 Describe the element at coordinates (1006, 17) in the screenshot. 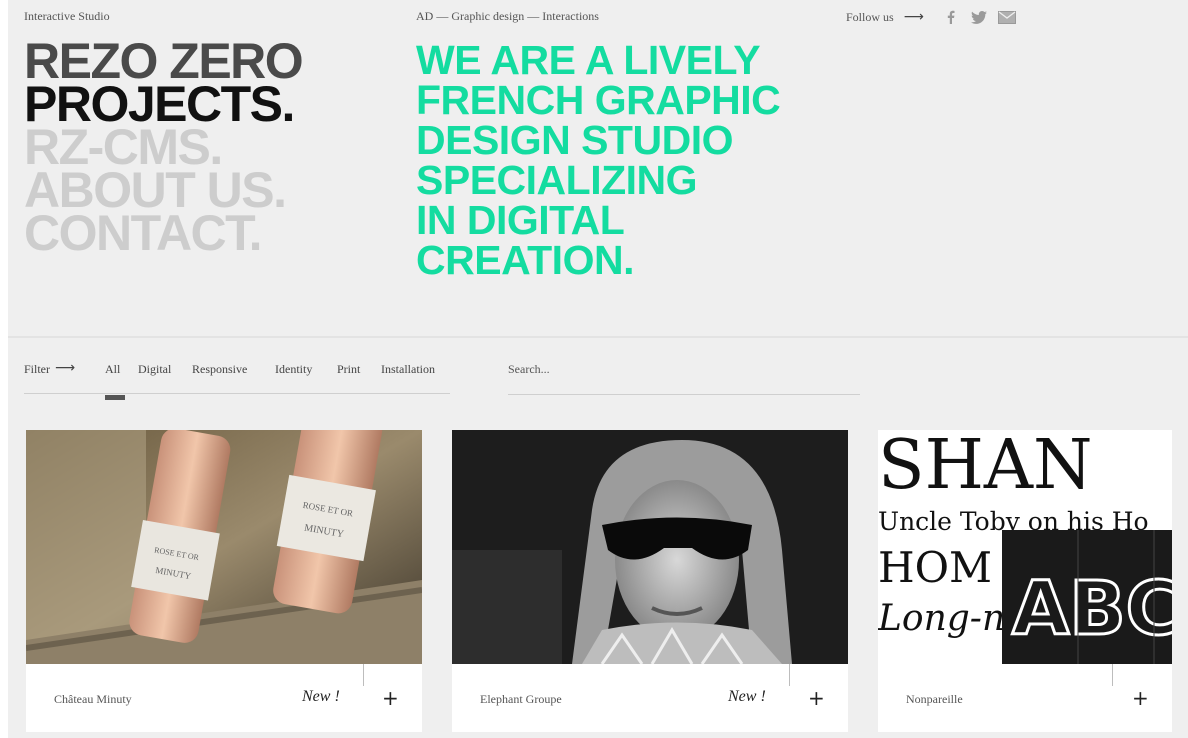

I see `mail-icon` at that location.